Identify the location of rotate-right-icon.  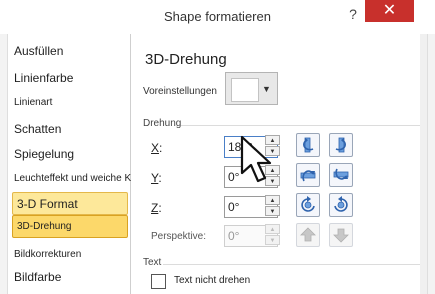
(340, 145).